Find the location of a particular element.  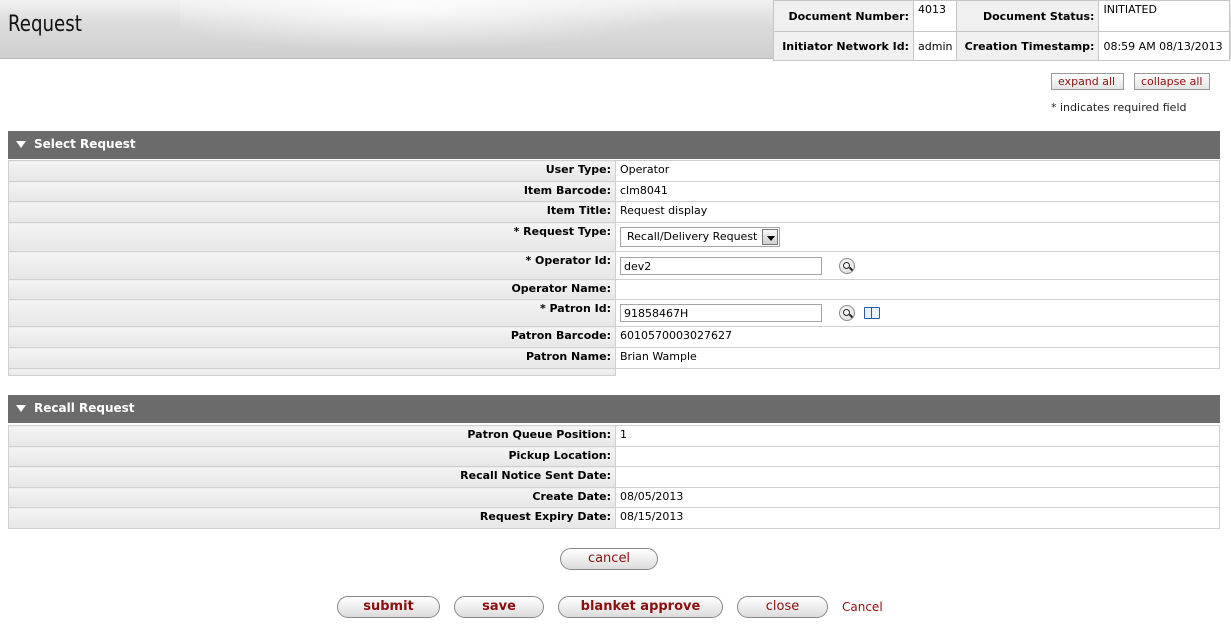

initiator-value: admin is located at coordinates (935, 46).